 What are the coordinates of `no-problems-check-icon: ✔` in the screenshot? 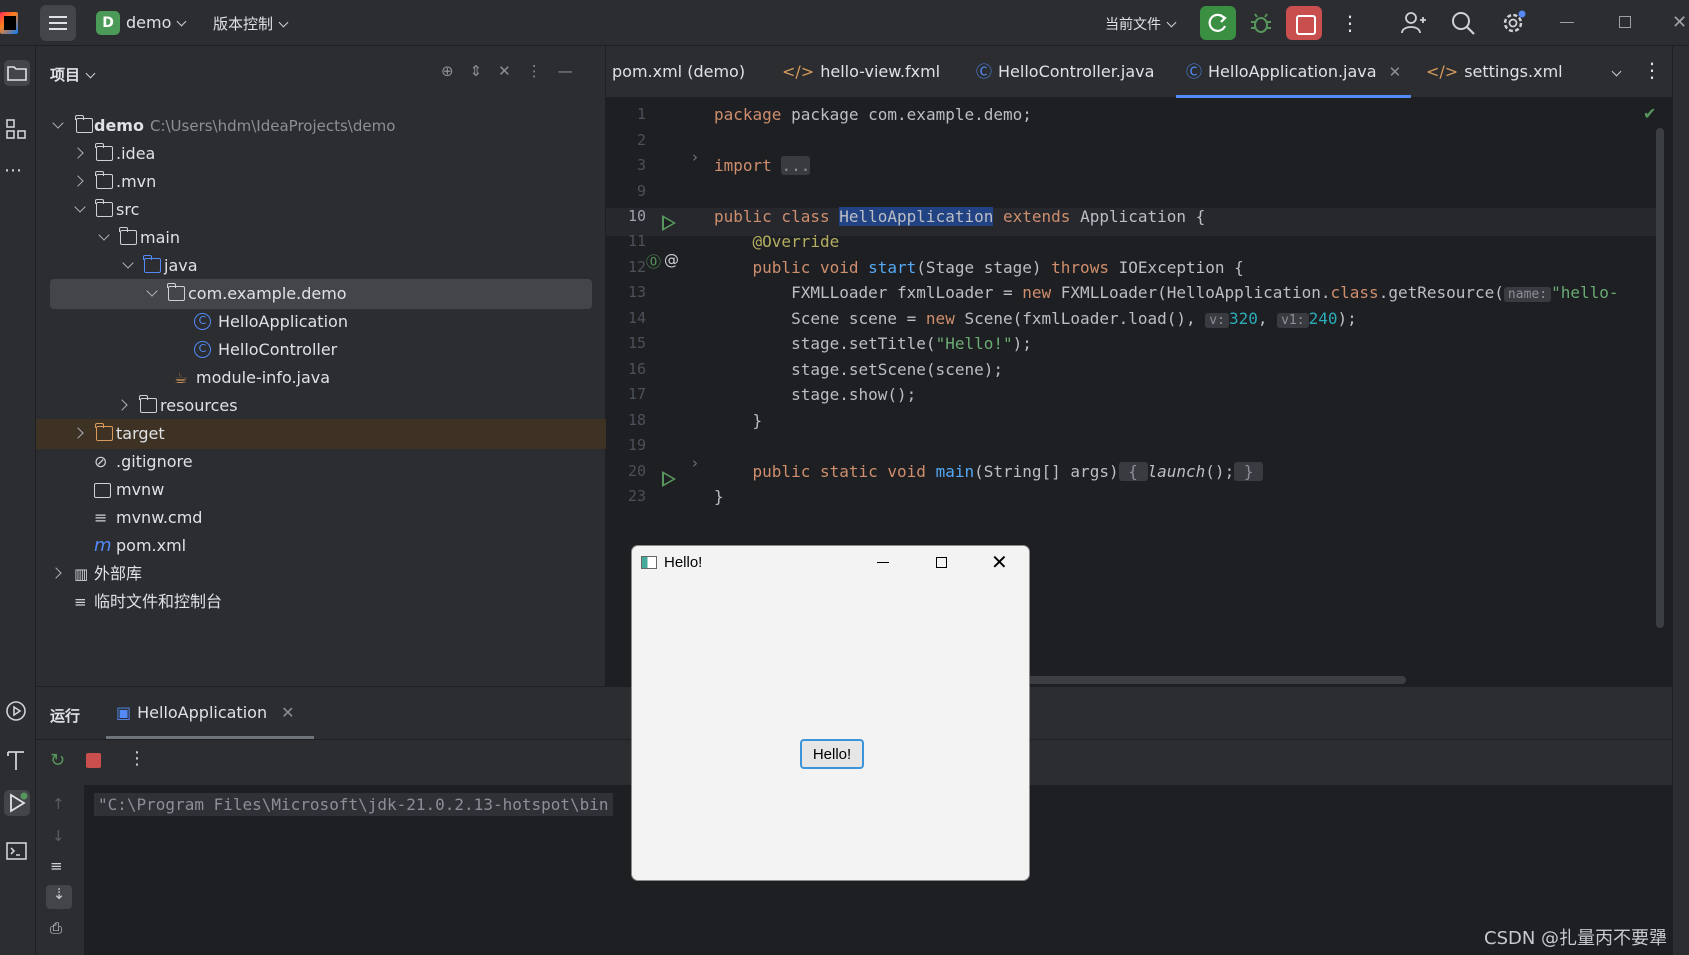 It's located at (1649, 113).